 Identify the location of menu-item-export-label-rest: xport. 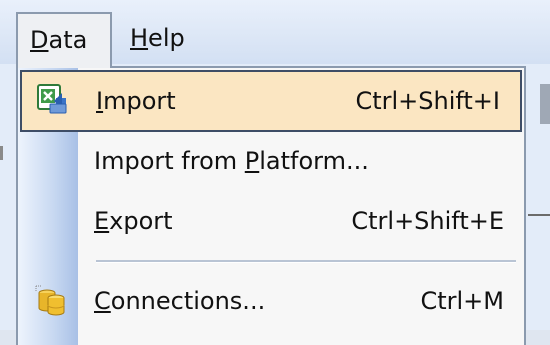
(141, 221).